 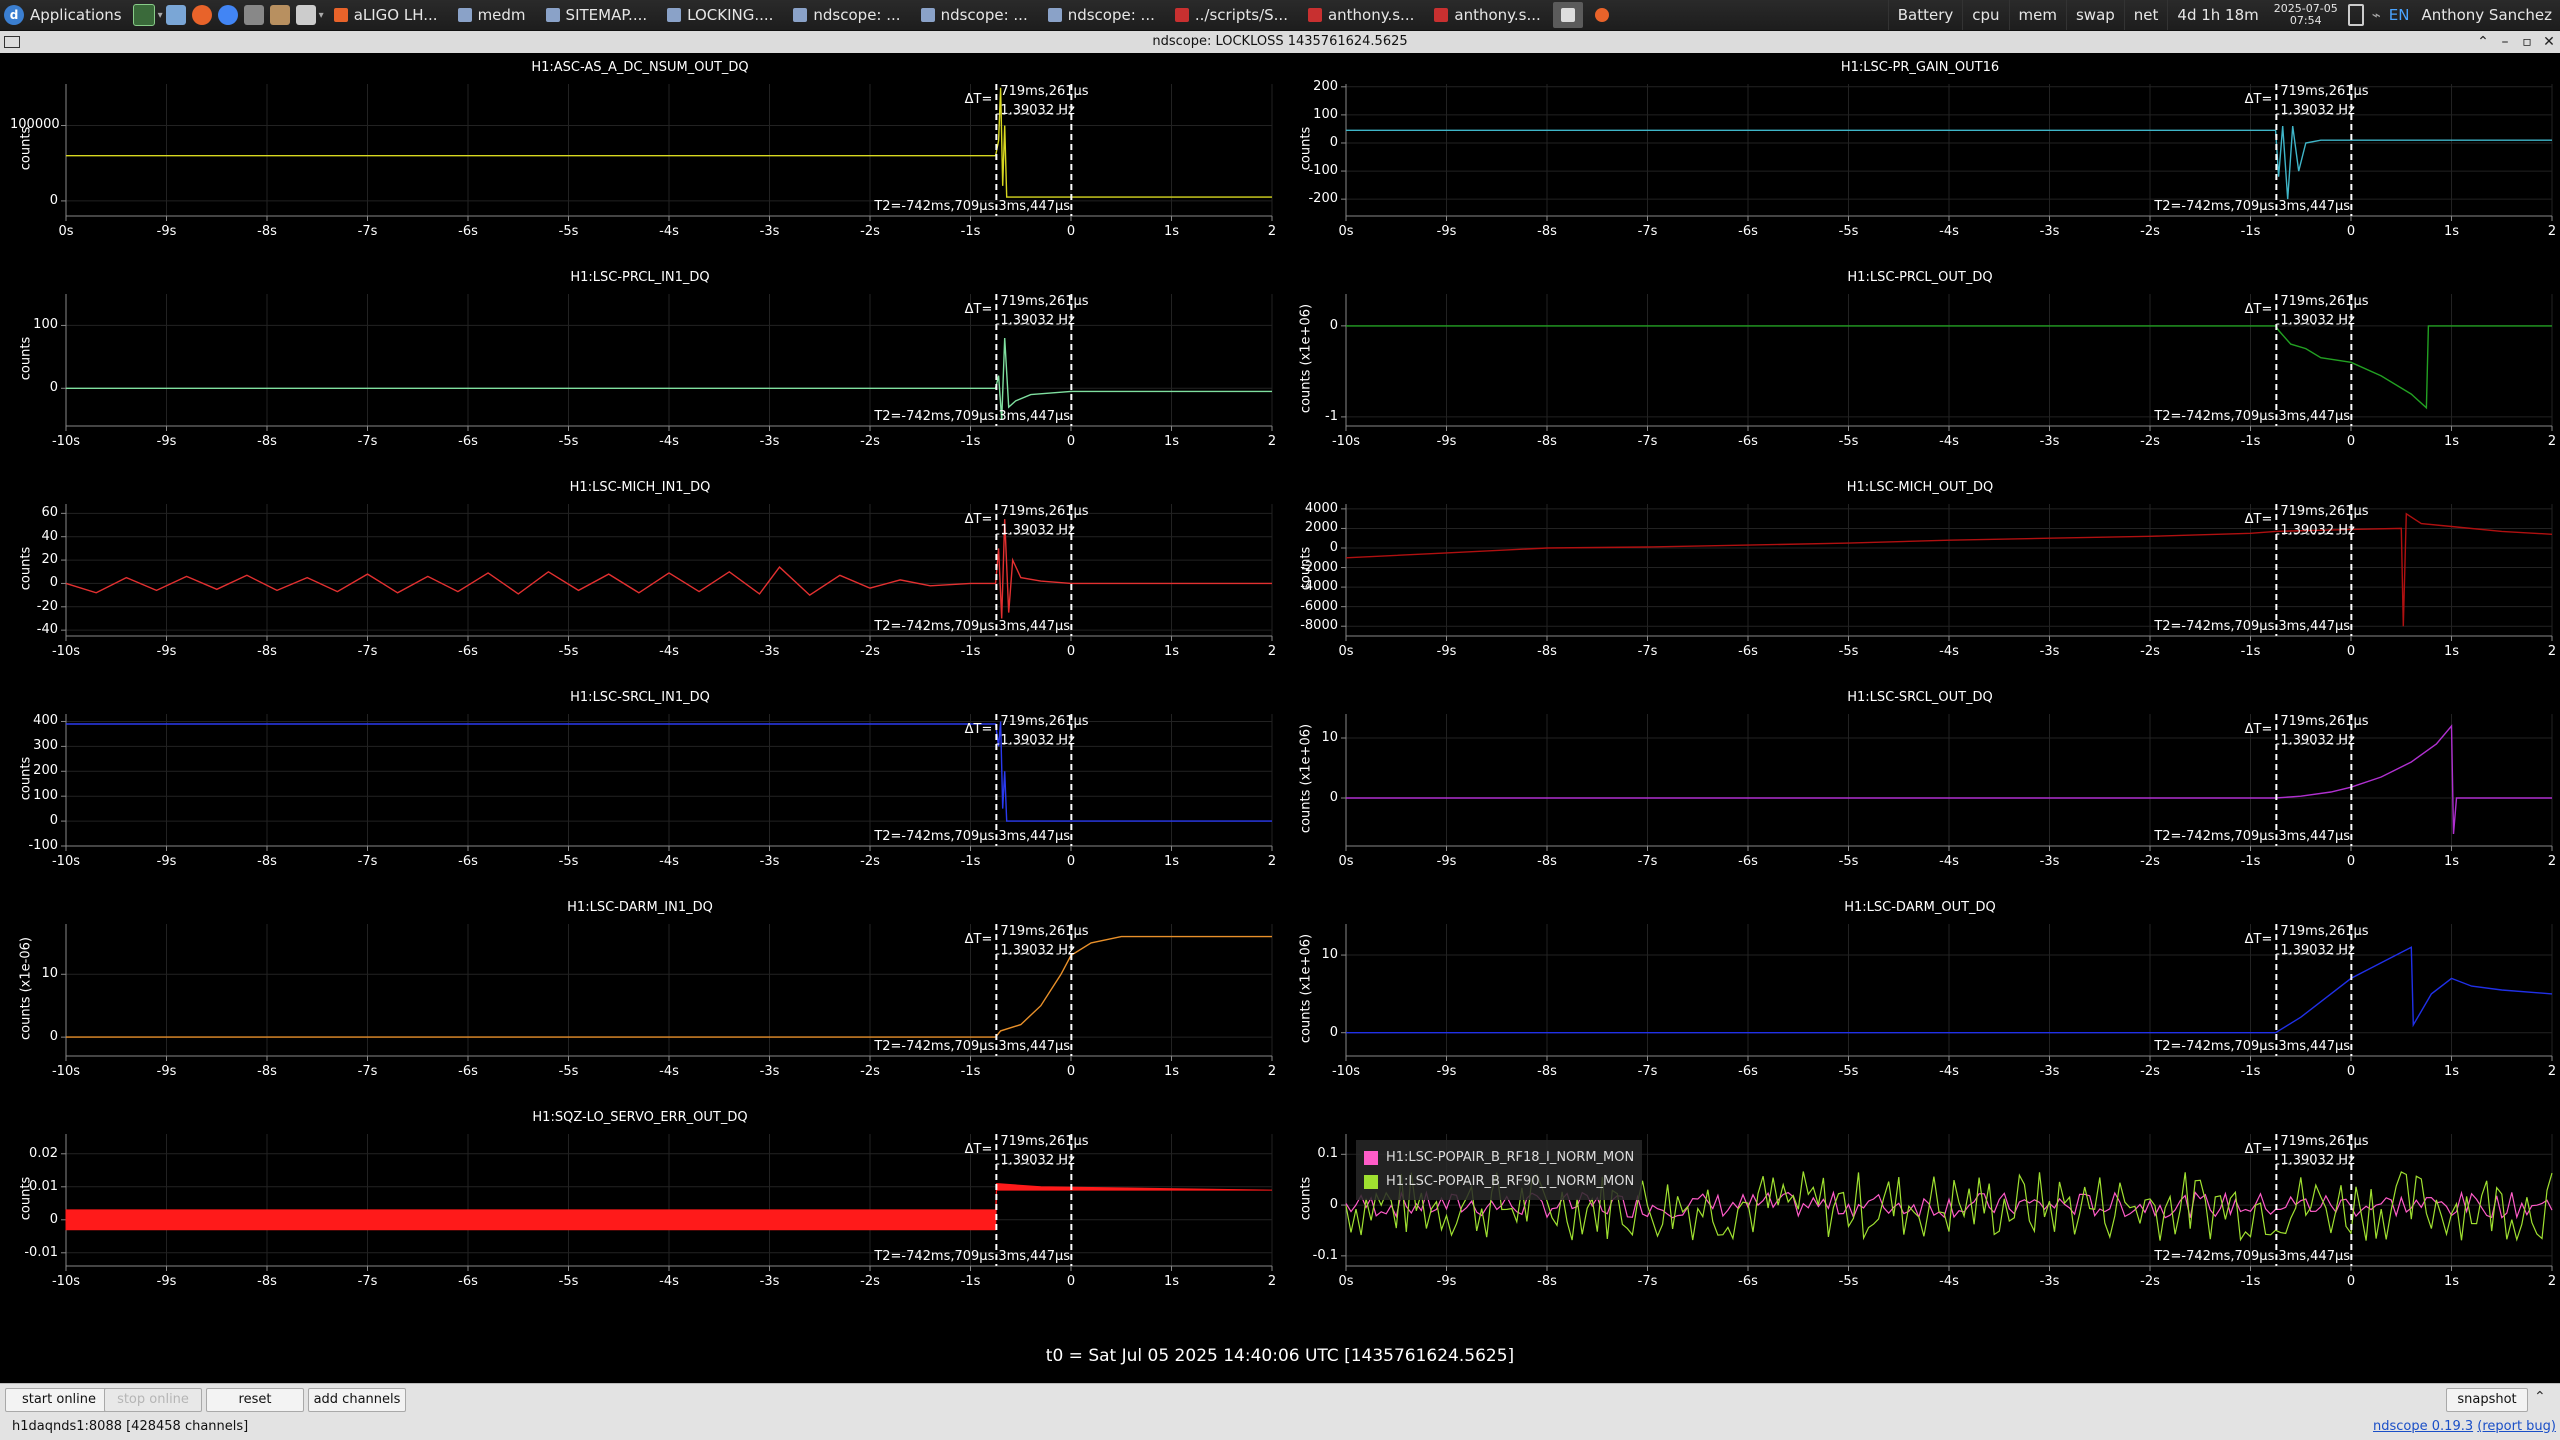 I want to click on chevron-down-icon: ▾, so click(x=160, y=15).